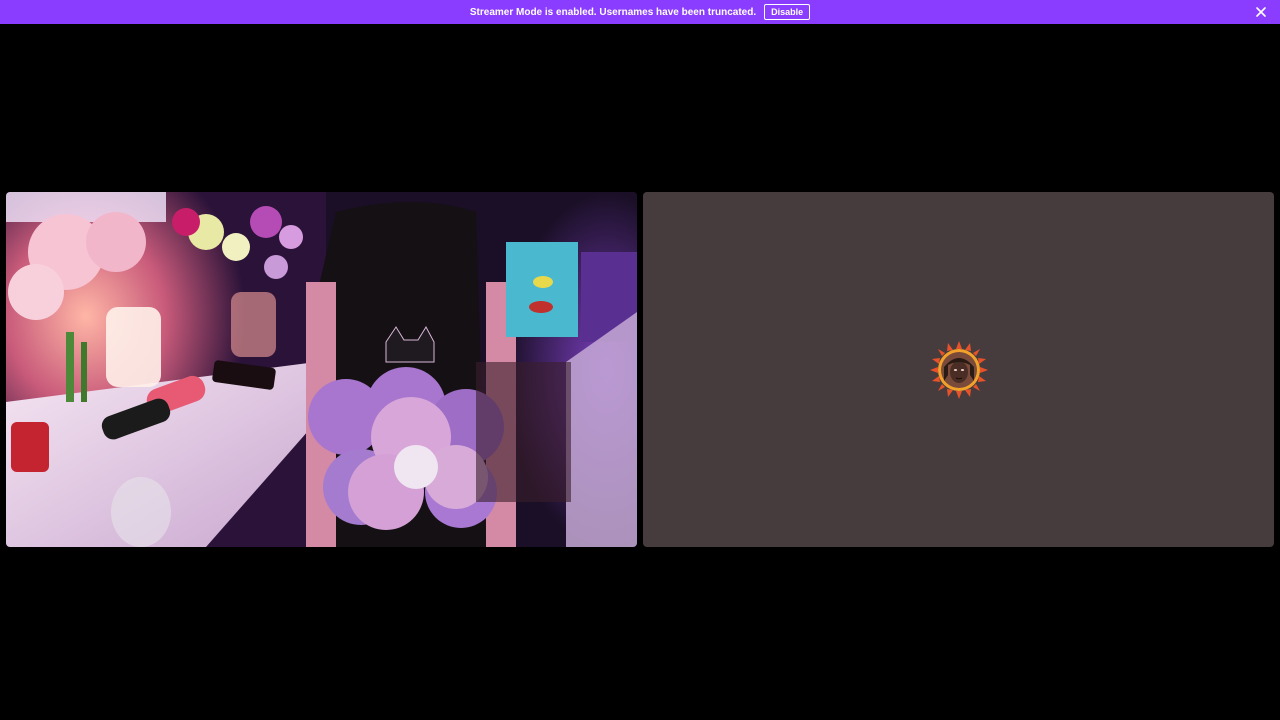 The image size is (1280, 720). I want to click on avatar-image, so click(958, 369).